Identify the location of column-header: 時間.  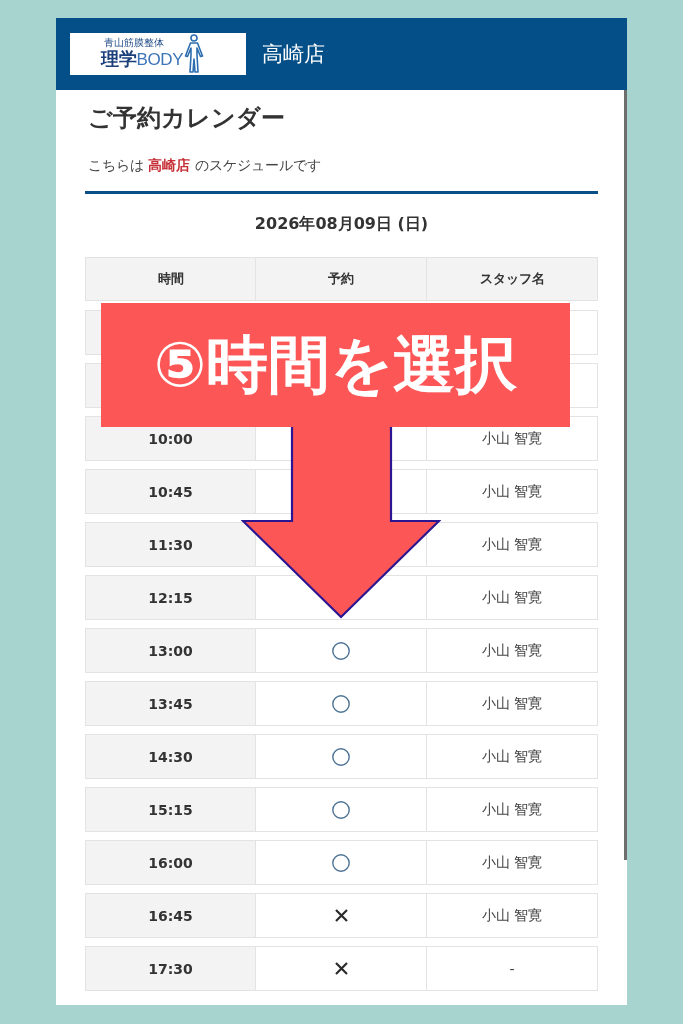
(170, 279).